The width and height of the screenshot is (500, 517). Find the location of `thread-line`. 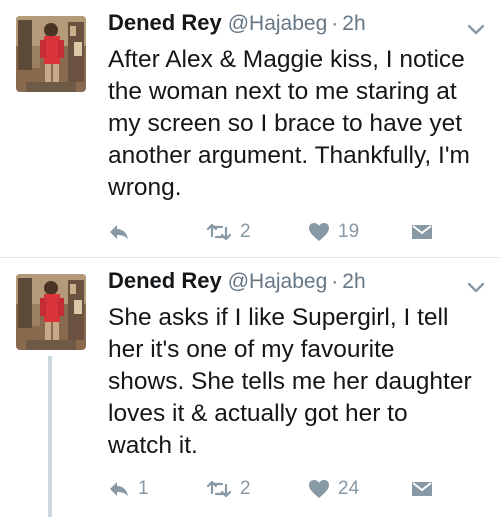

thread-line is located at coordinates (50, 436).